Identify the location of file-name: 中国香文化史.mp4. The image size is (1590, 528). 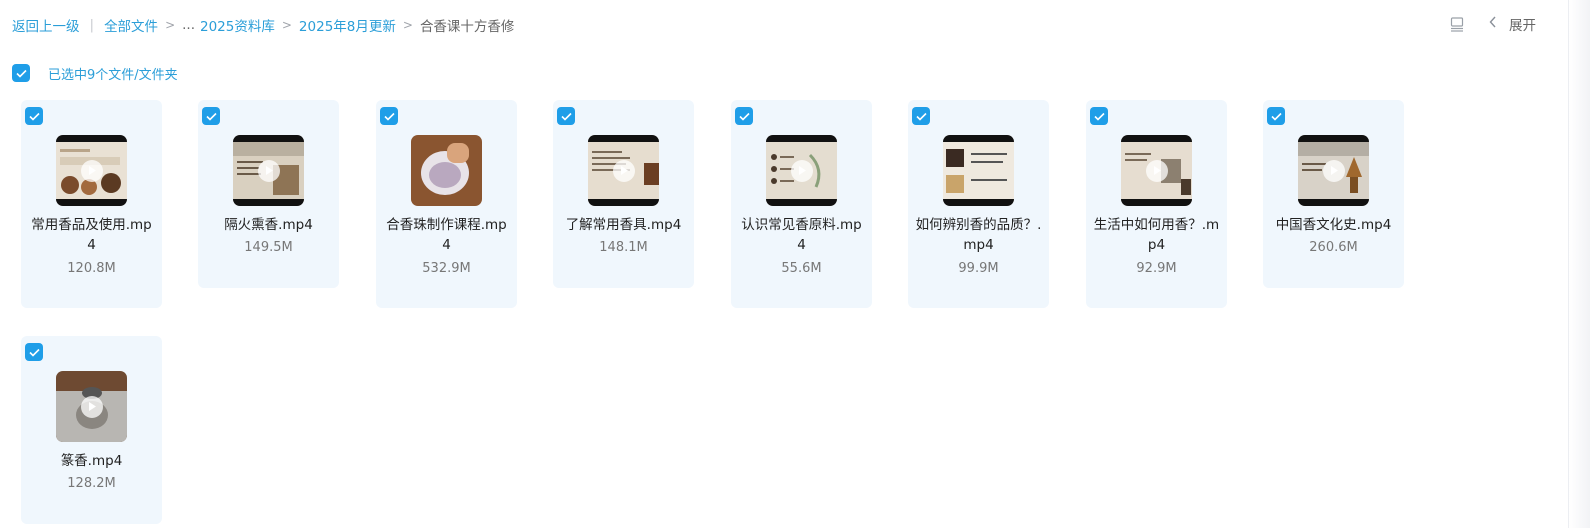
(1333, 225).